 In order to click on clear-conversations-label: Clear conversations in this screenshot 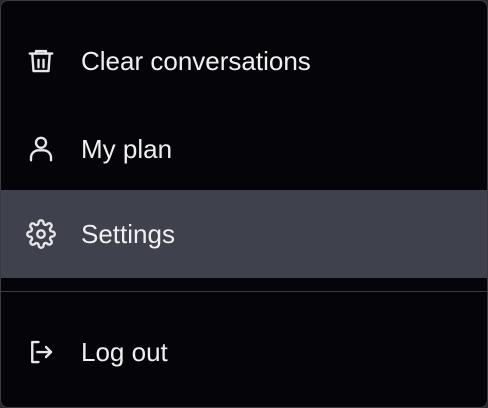, I will do `click(196, 61)`.